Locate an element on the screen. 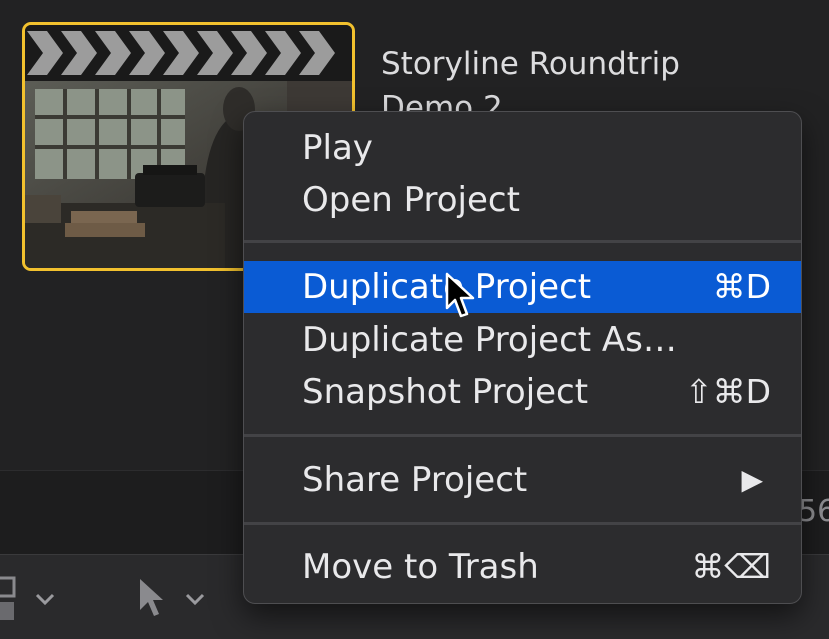 The height and width of the screenshot is (639, 829). timecode-display: 56 is located at coordinates (813, 511).